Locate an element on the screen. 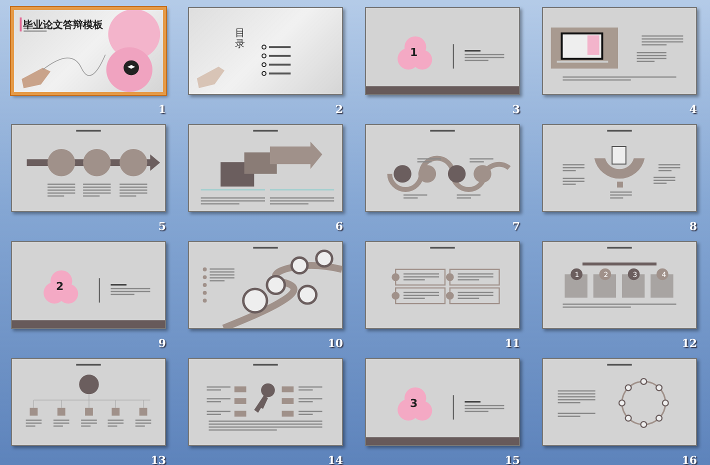 This screenshot has width=710, height=465. slide-number: 15 is located at coordinates (512, 459).